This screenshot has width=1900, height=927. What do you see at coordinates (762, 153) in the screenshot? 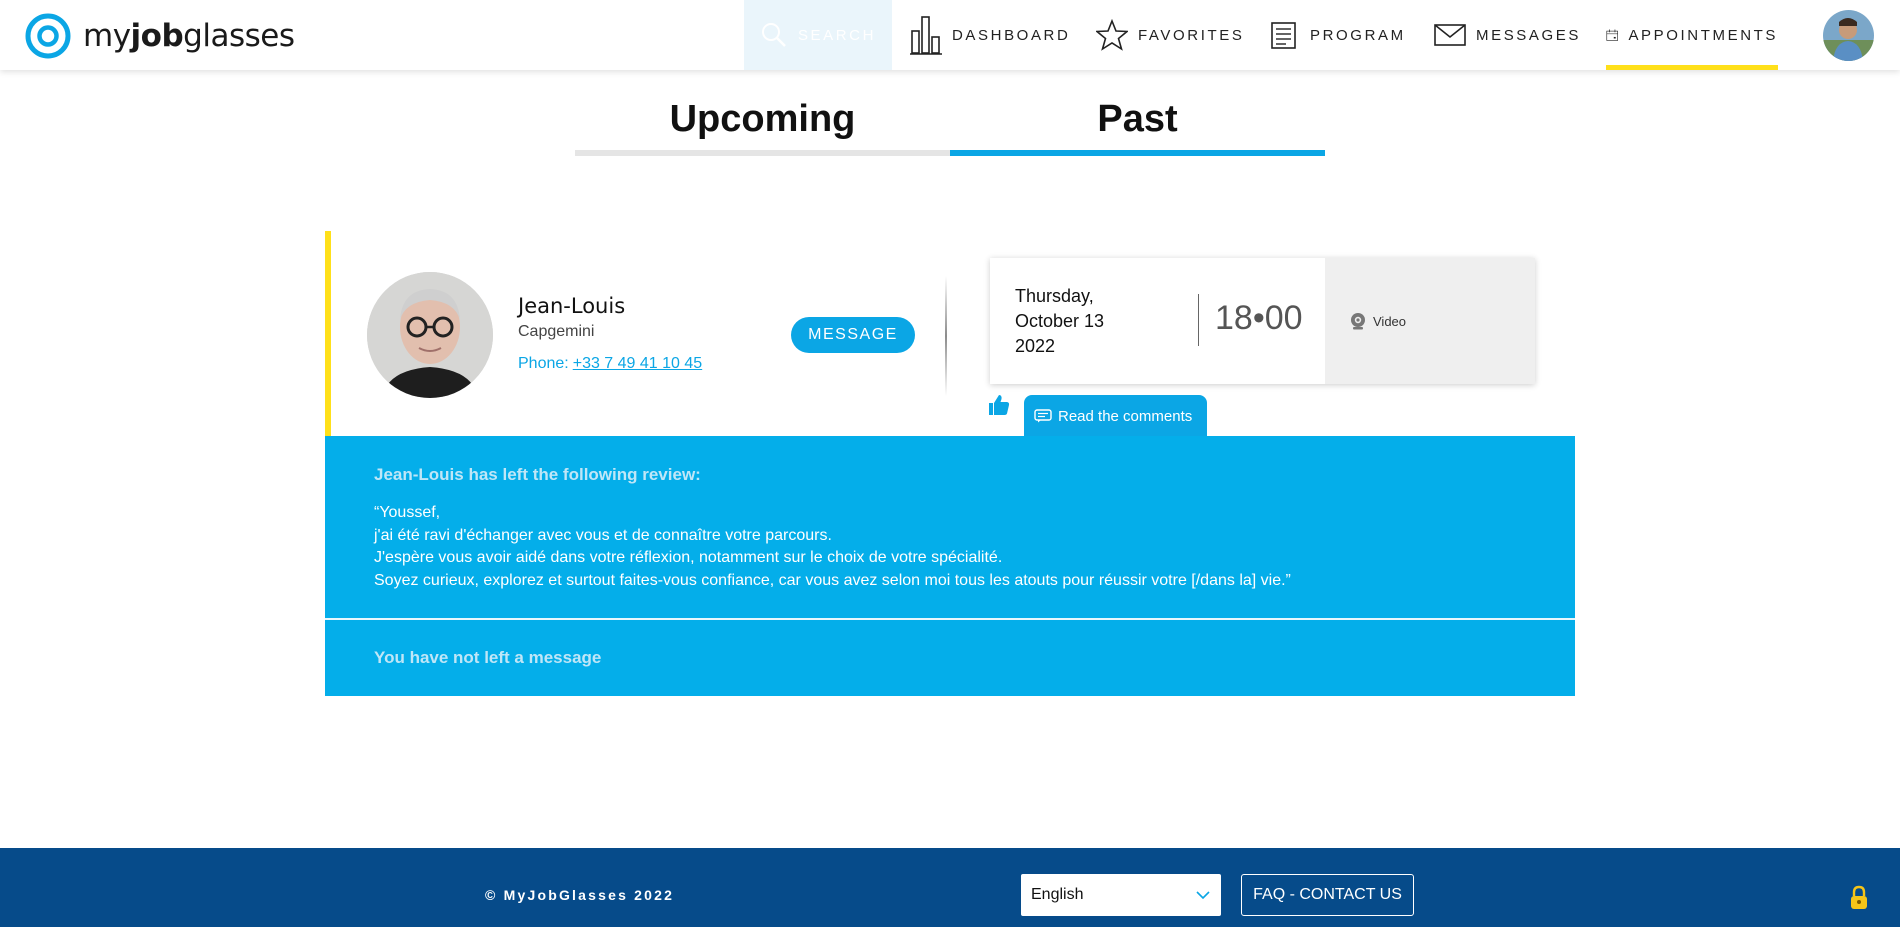
I see `tab-upcoming-bar` at bounding box center [762, 153].